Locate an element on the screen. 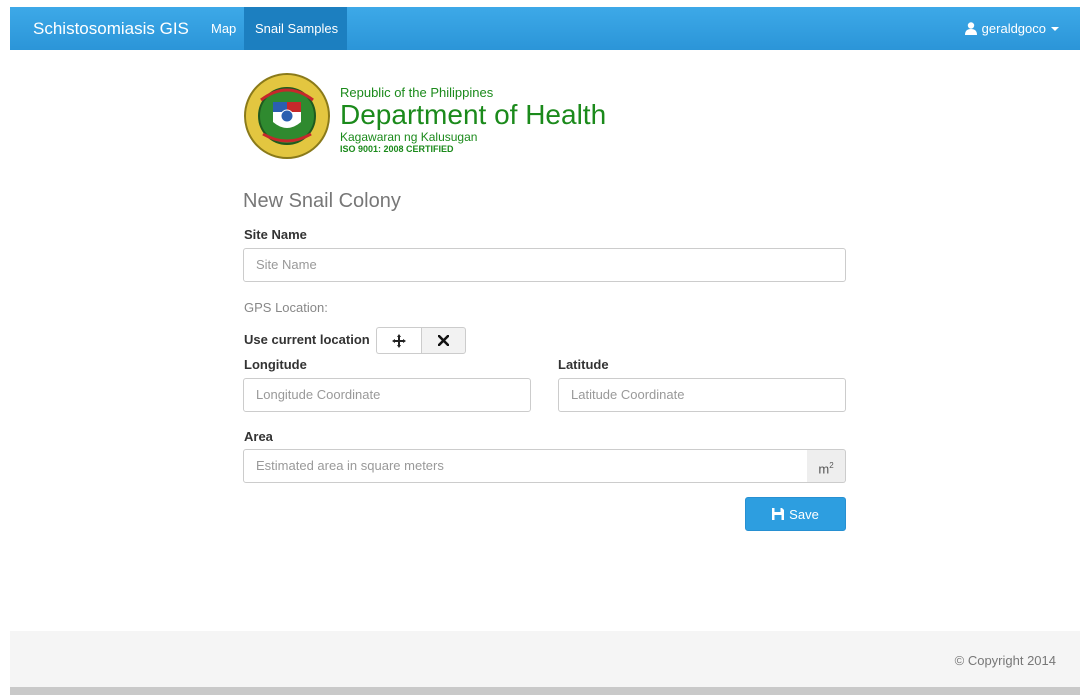  area-label: Area is located at coordinates (258, 436).